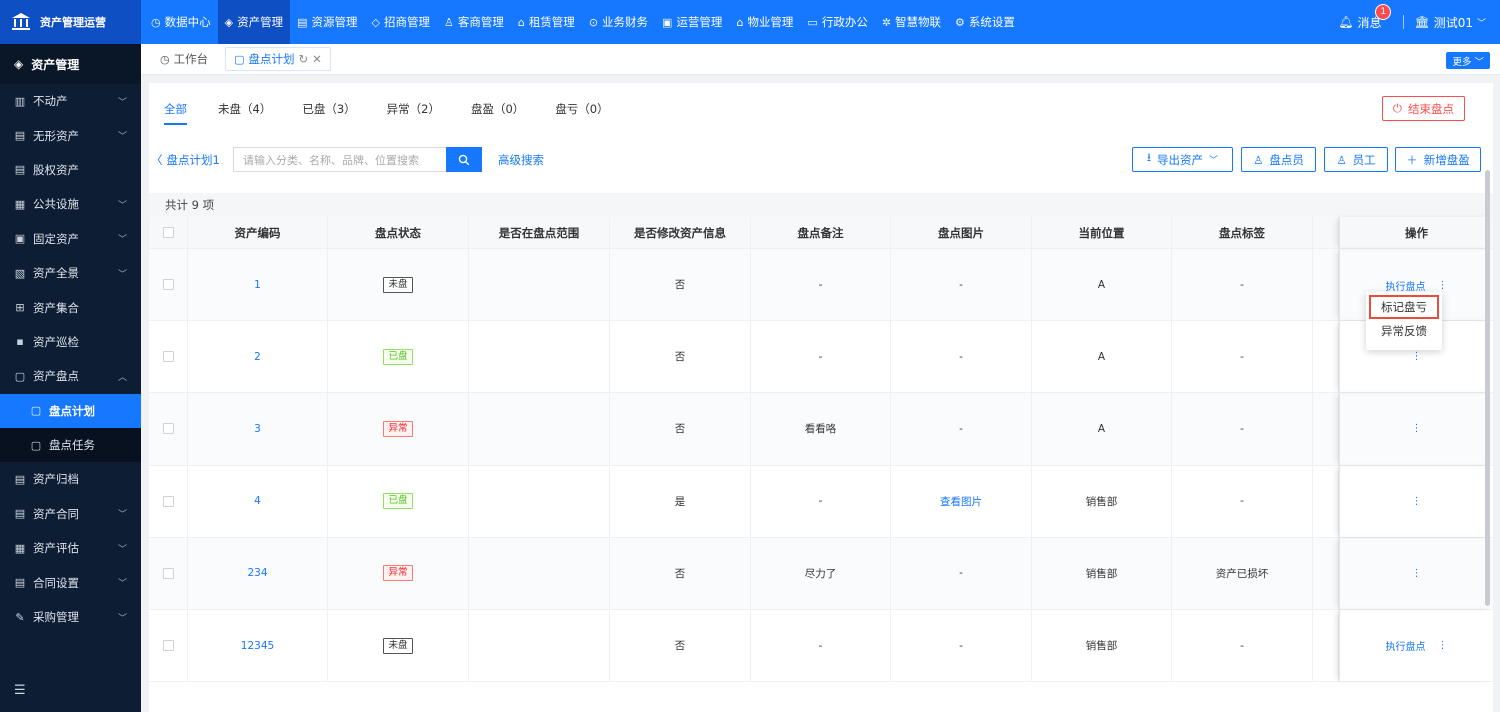 This screenshot has height=712, width=1500. What do you see at coordinates (1468, 60) in the screenshot?
I see `more-tabs-button: 更多 ﹀` at bounding box center [1468, 60].